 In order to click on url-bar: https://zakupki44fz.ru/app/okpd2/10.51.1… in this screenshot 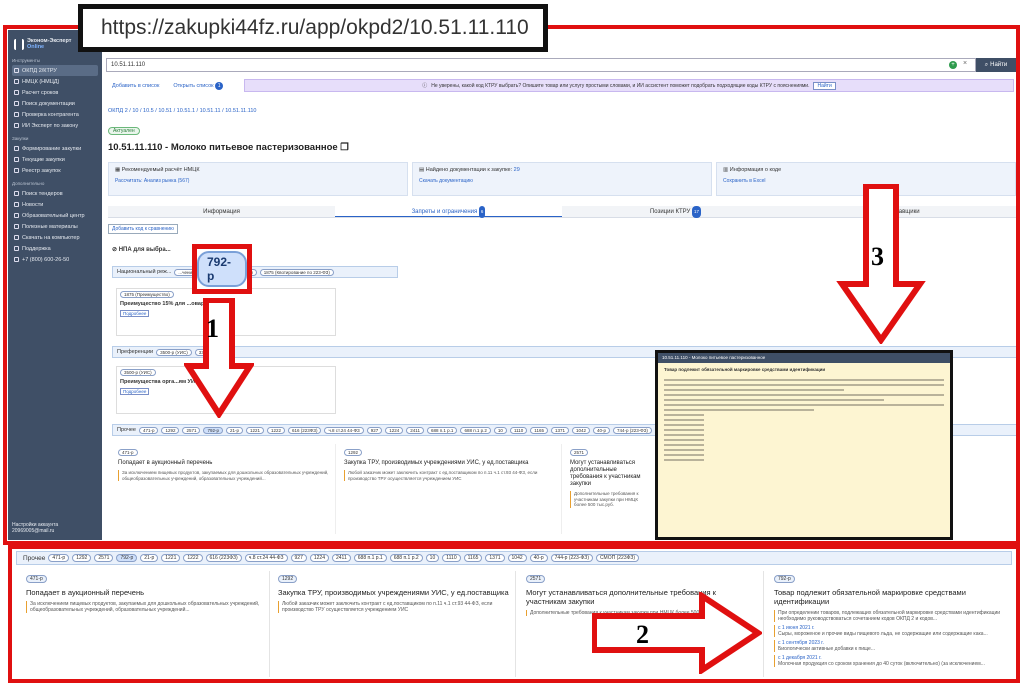, I will do `click(313, 28)`.